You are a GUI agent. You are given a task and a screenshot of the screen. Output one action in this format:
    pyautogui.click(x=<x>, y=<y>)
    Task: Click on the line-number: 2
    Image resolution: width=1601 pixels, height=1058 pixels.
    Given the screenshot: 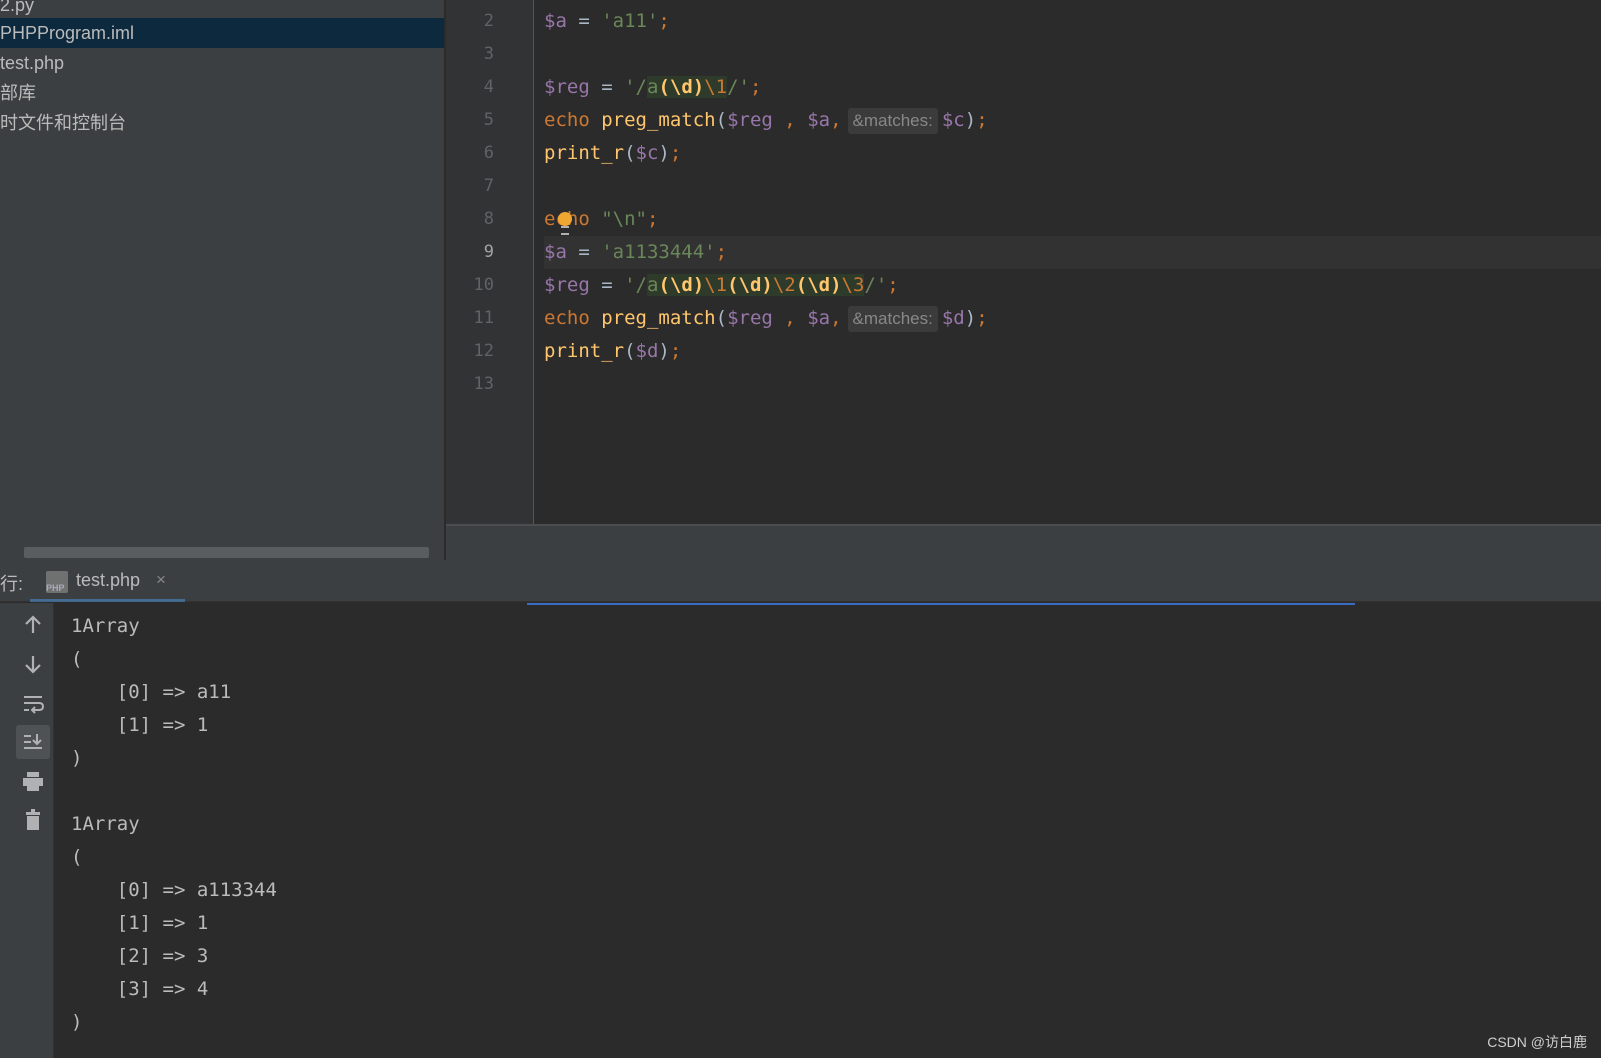 What is the action you would take?
    pyautogui.click(x=488, y=21)
    